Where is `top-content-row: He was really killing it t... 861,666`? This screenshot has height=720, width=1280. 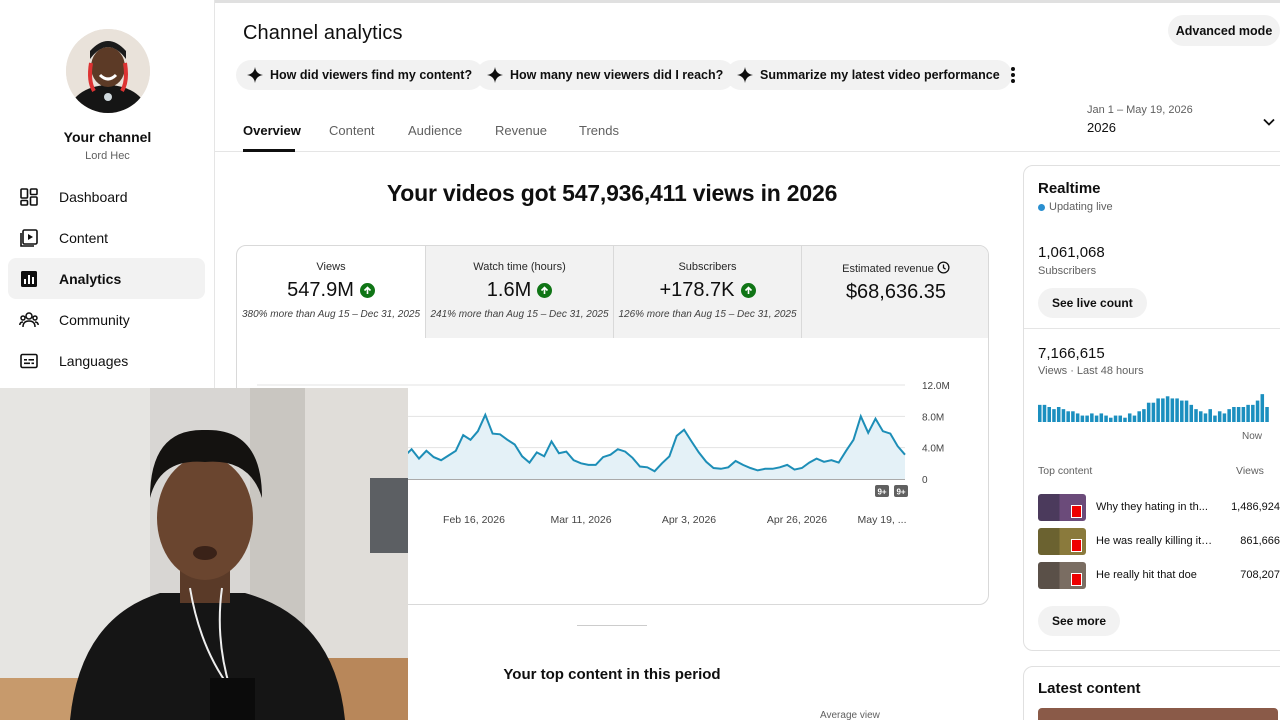
top-content-row: He was really killing it t... 861,666 is located at coordinates (1159, 542).